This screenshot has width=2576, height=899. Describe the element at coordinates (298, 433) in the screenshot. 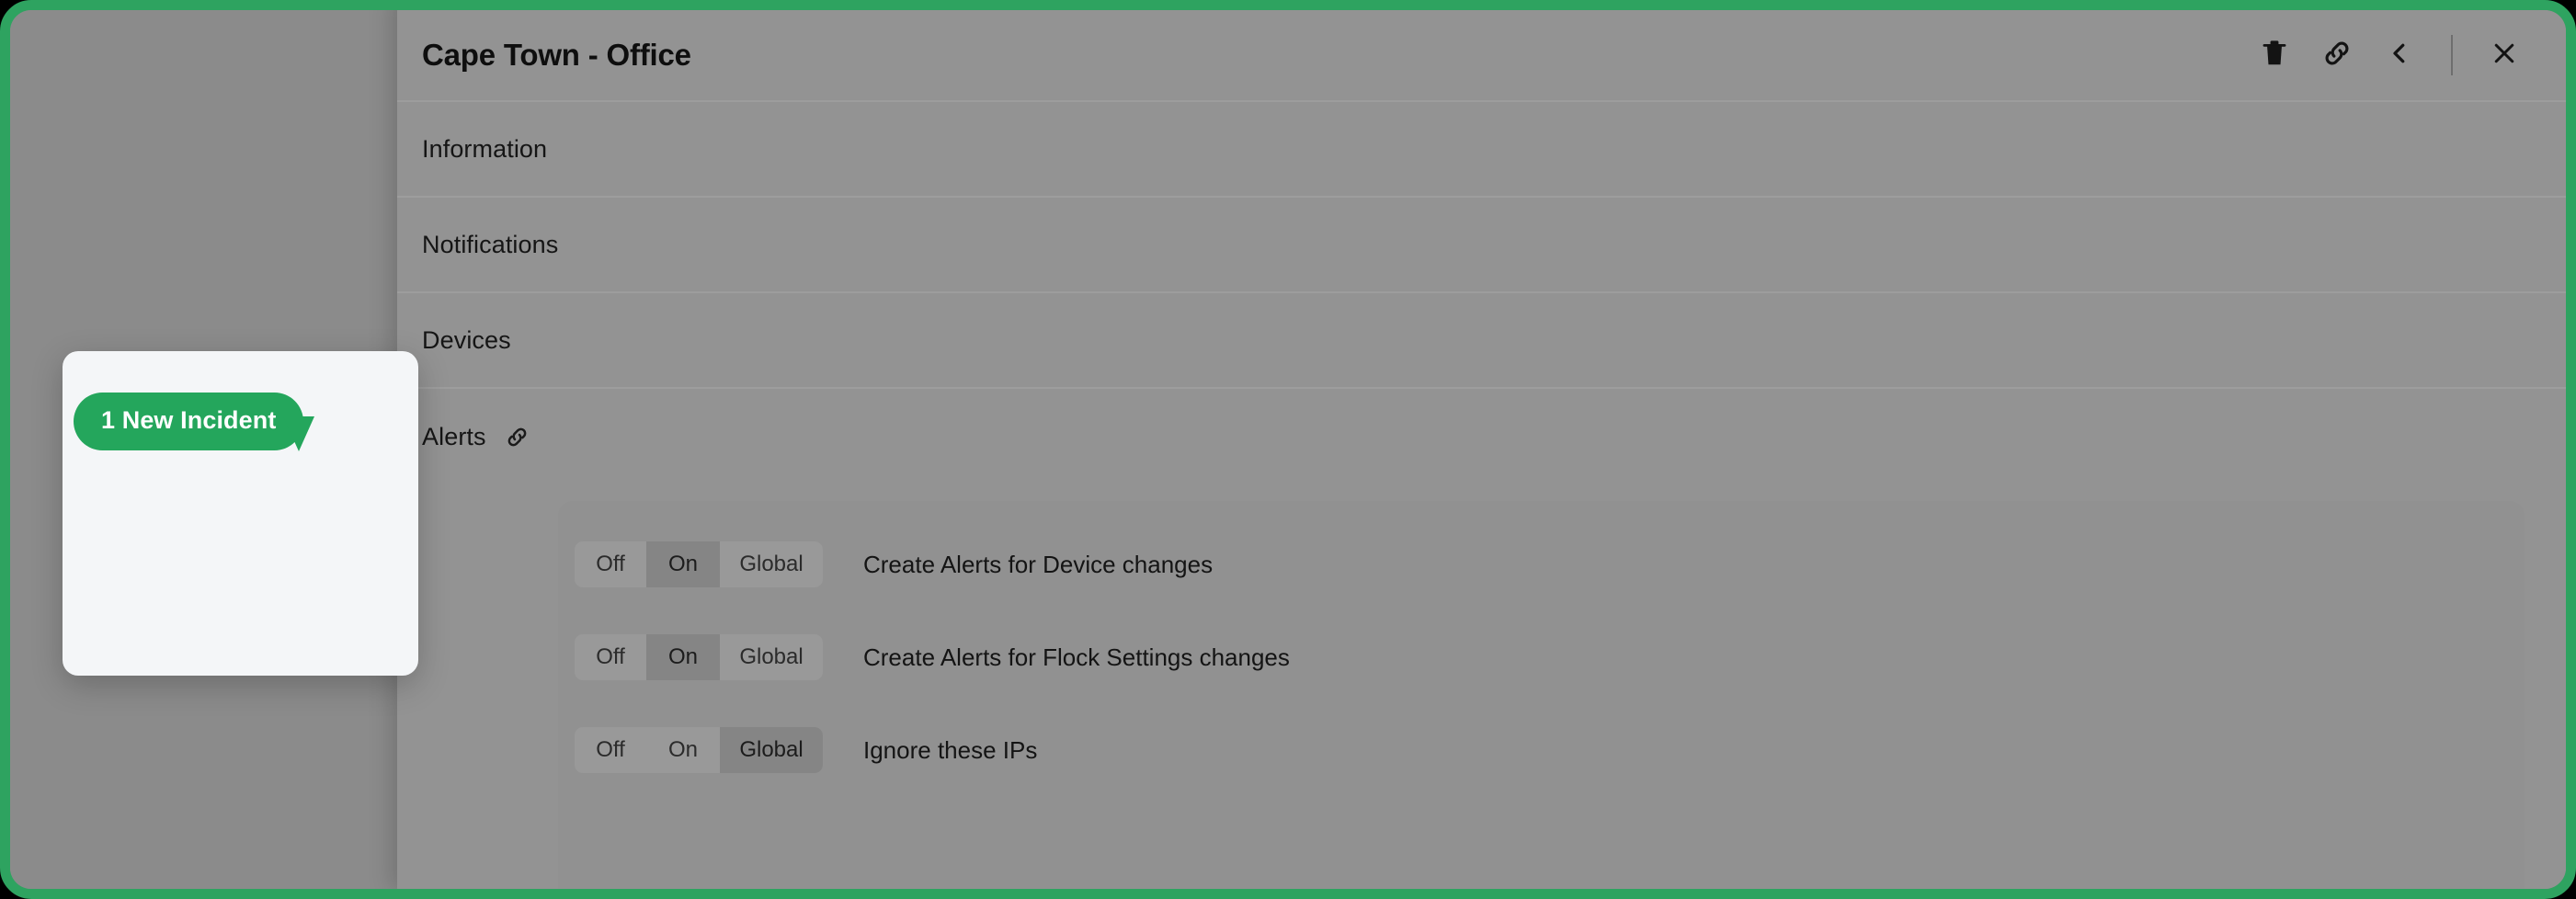

I see `speech-bubble-tail` at that location.